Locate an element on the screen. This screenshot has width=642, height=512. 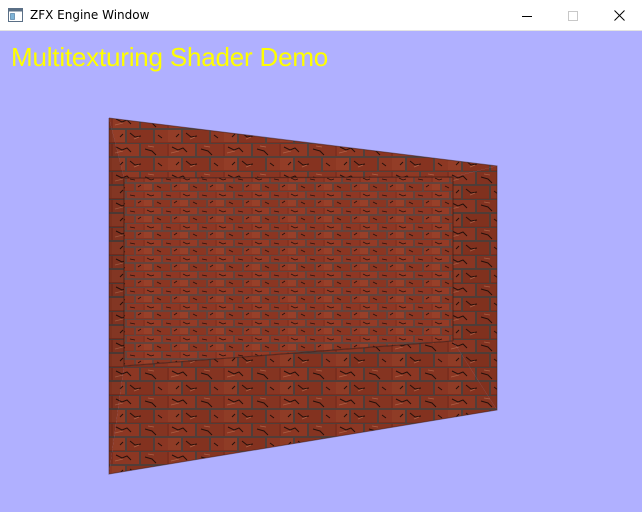
window-title: ZFX Engine Window is located at coordinates (90, 15).